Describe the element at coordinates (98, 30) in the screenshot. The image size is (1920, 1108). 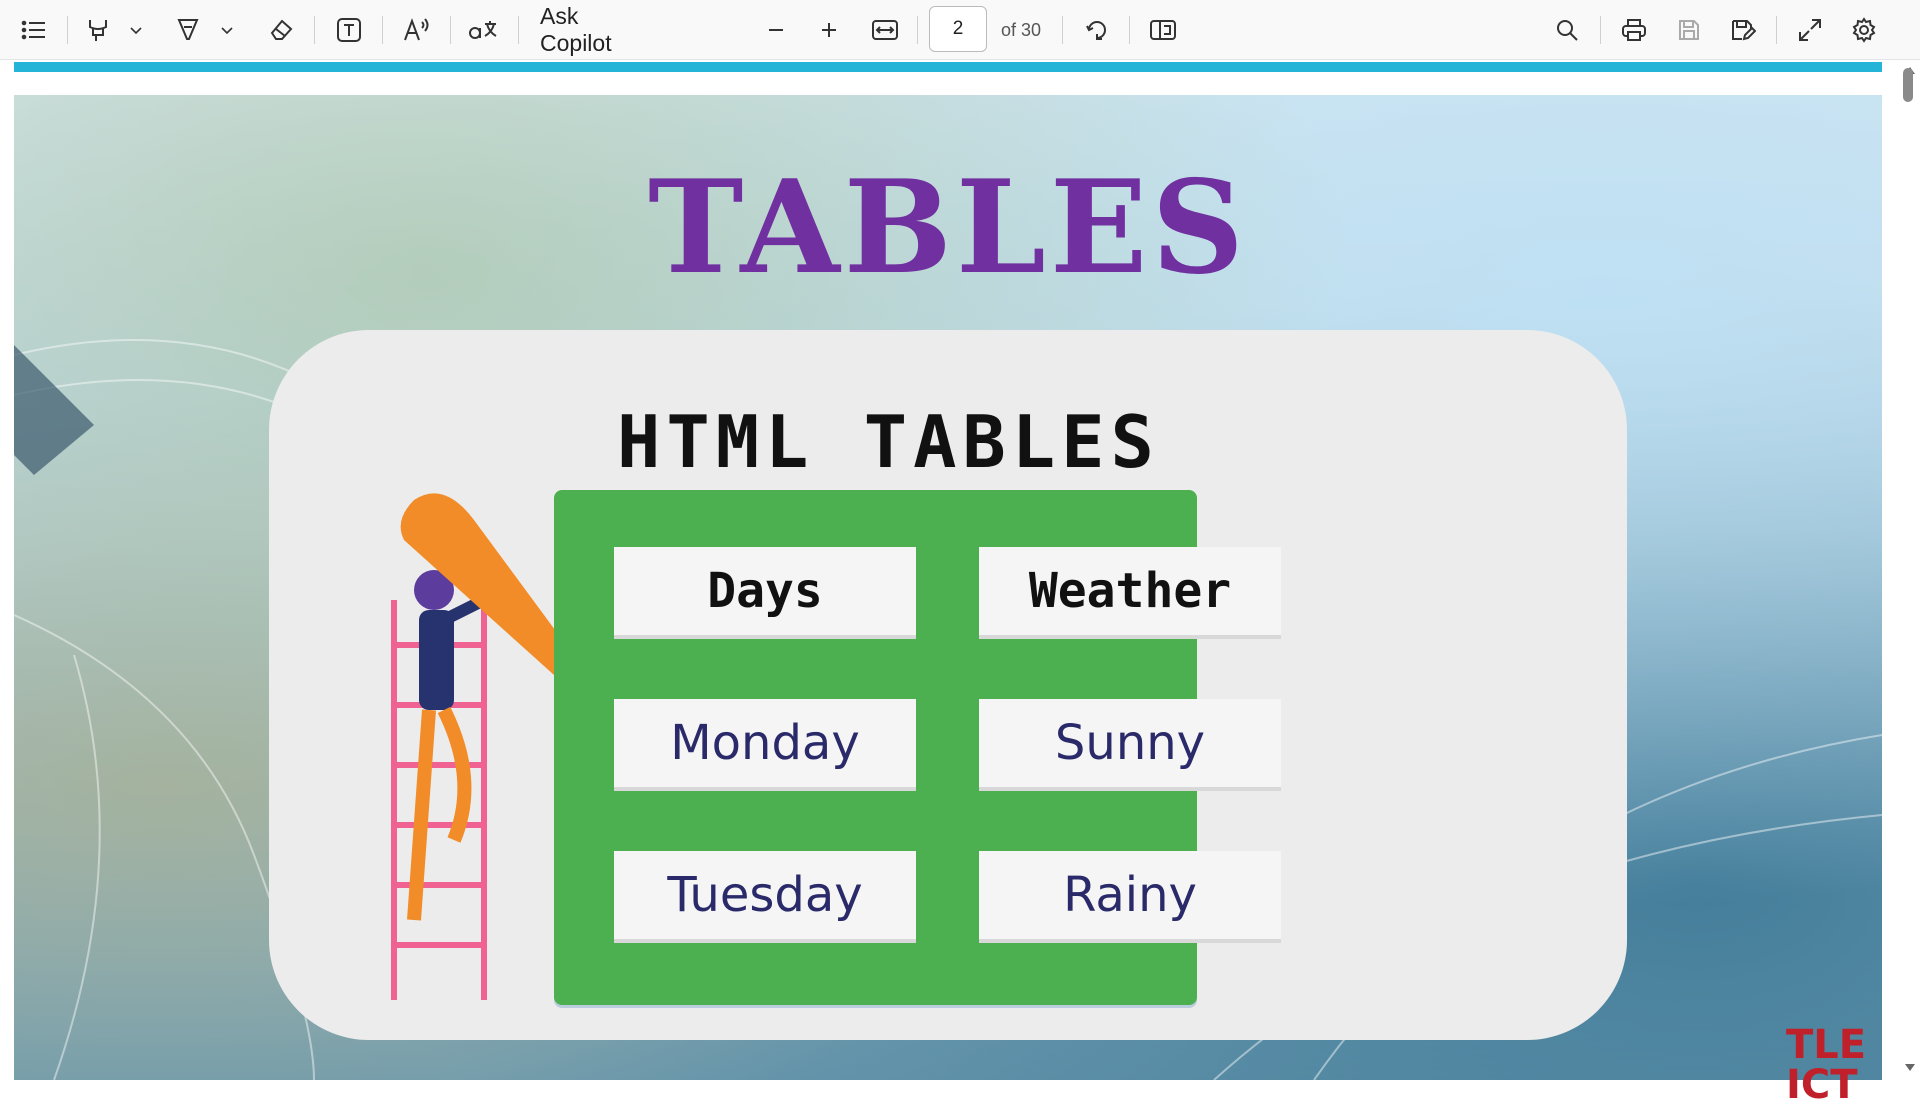
I see `highlight-icon` at that location.